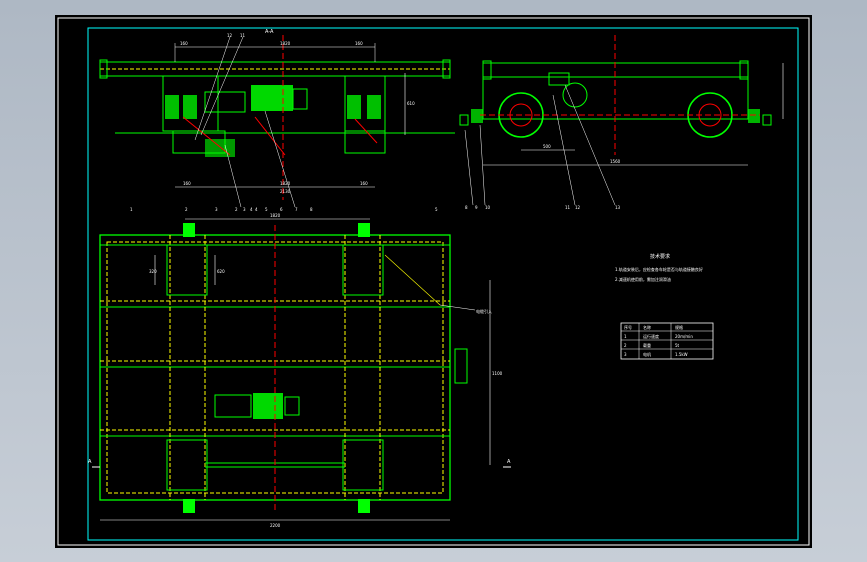 Image resolution: width=867 pixels, height=562 pixels. I want to click on table-cell-1-0: 2, so click(625, 345).